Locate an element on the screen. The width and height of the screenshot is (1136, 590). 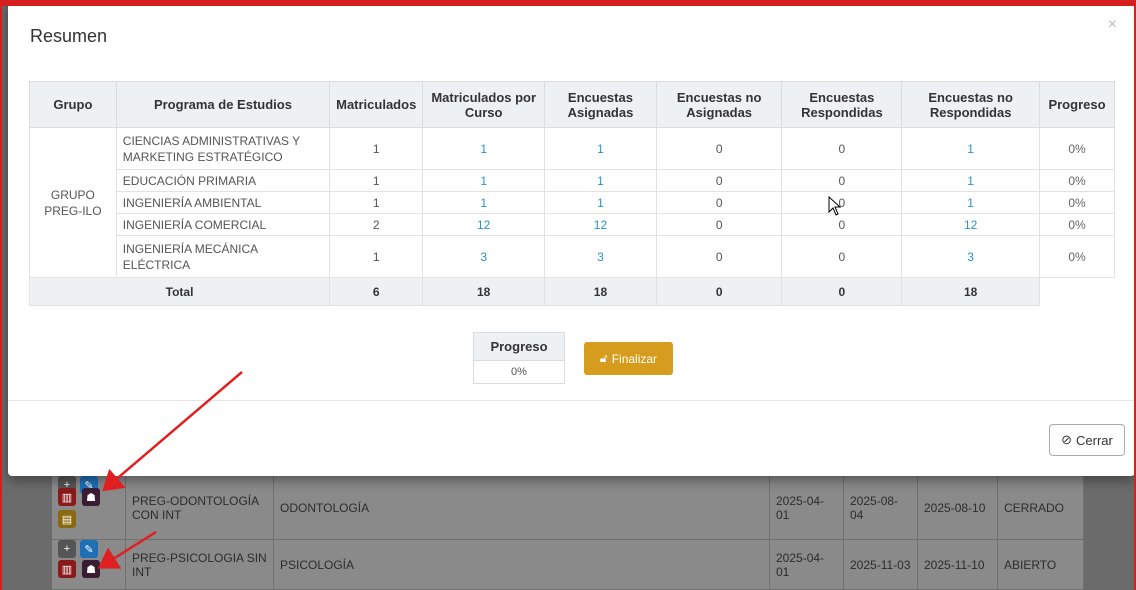
total-blank is located at coordinates (1077, 291).